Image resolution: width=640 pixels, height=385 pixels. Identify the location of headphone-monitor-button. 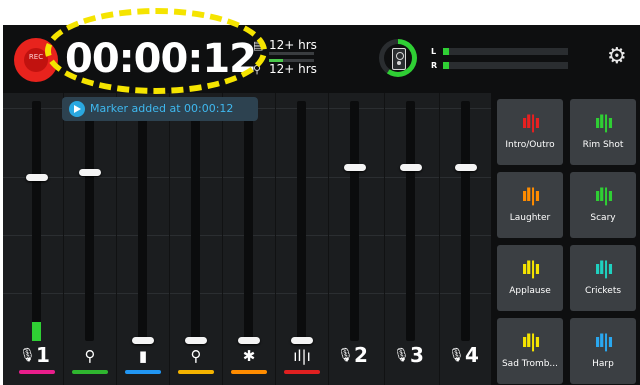
(398, 58).